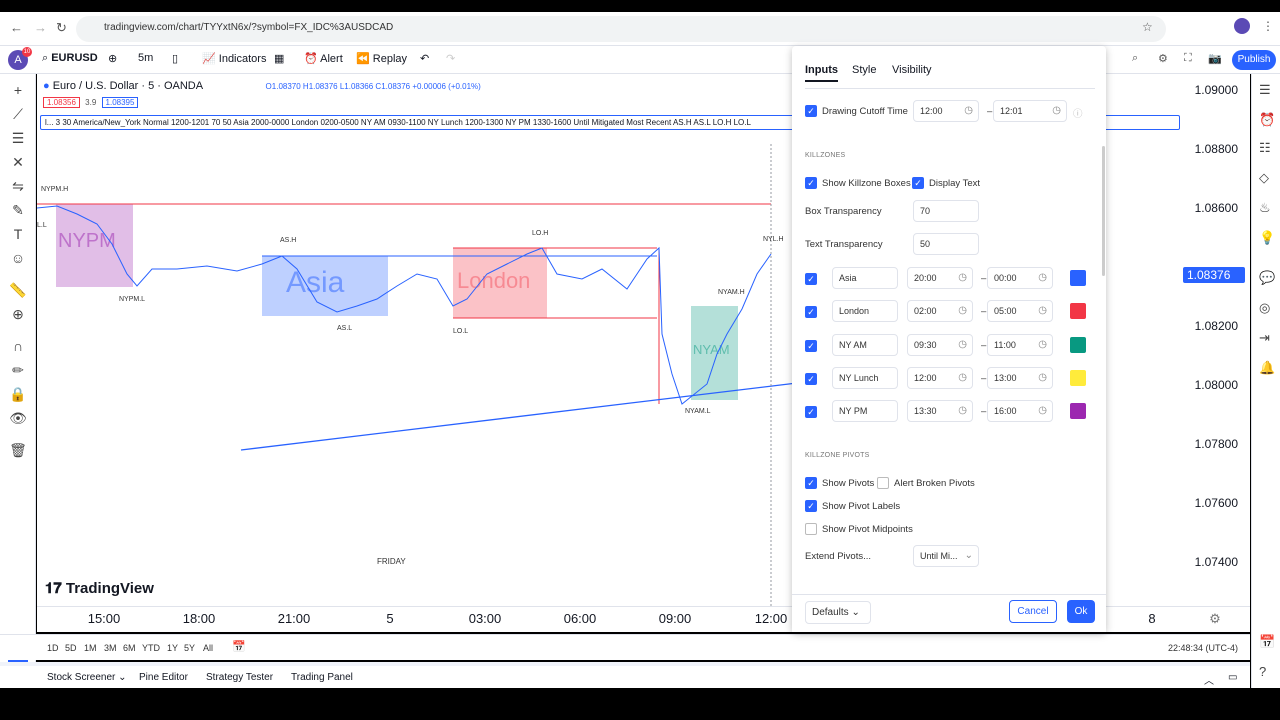  I want to click on session-end-input: 05:00 ◷, so click(1020, 311).